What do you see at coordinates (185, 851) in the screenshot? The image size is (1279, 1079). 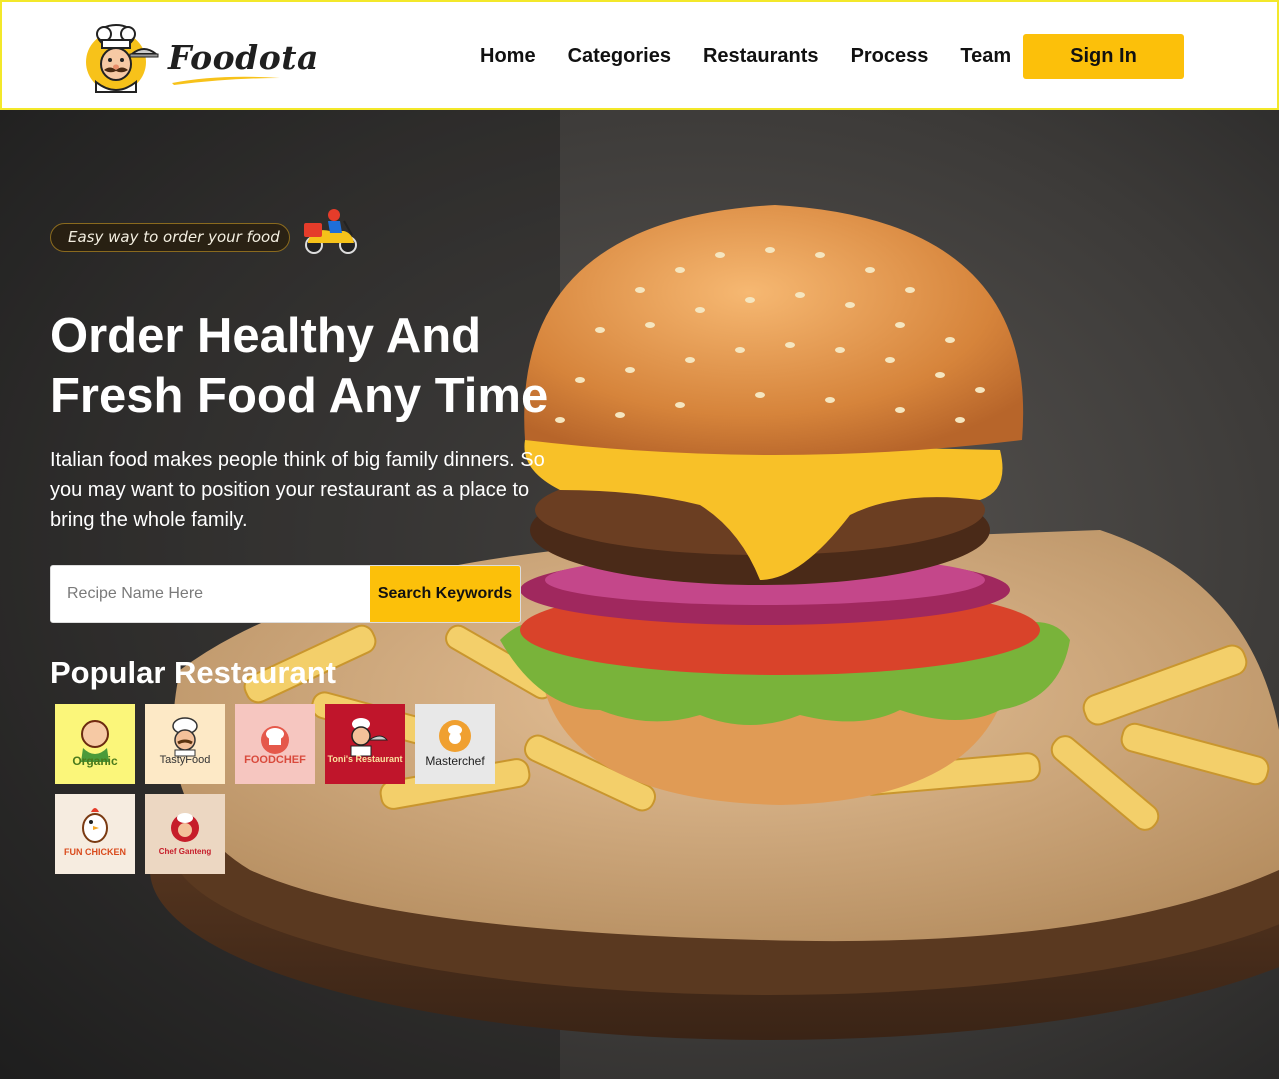 I see `restaurant-name-chef-ganteng: Chef Ganteng` at bounding box center [185, 851].